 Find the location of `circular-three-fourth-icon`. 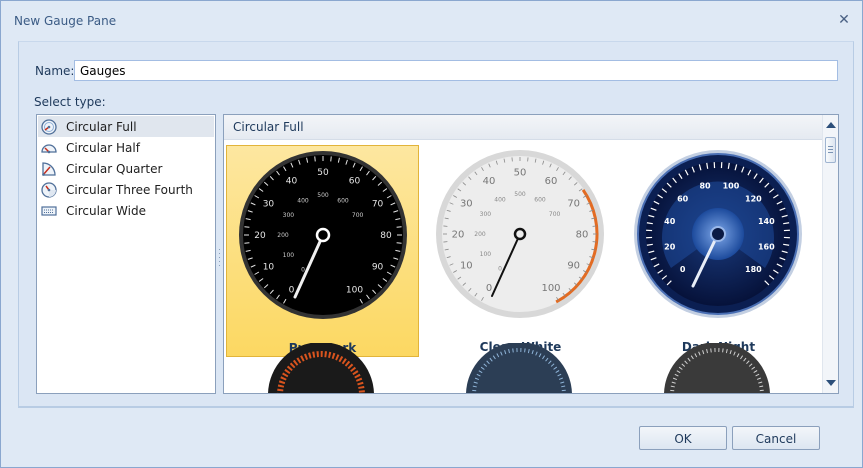

circular-three-fourth-icon is located at coordinates (49, 189).